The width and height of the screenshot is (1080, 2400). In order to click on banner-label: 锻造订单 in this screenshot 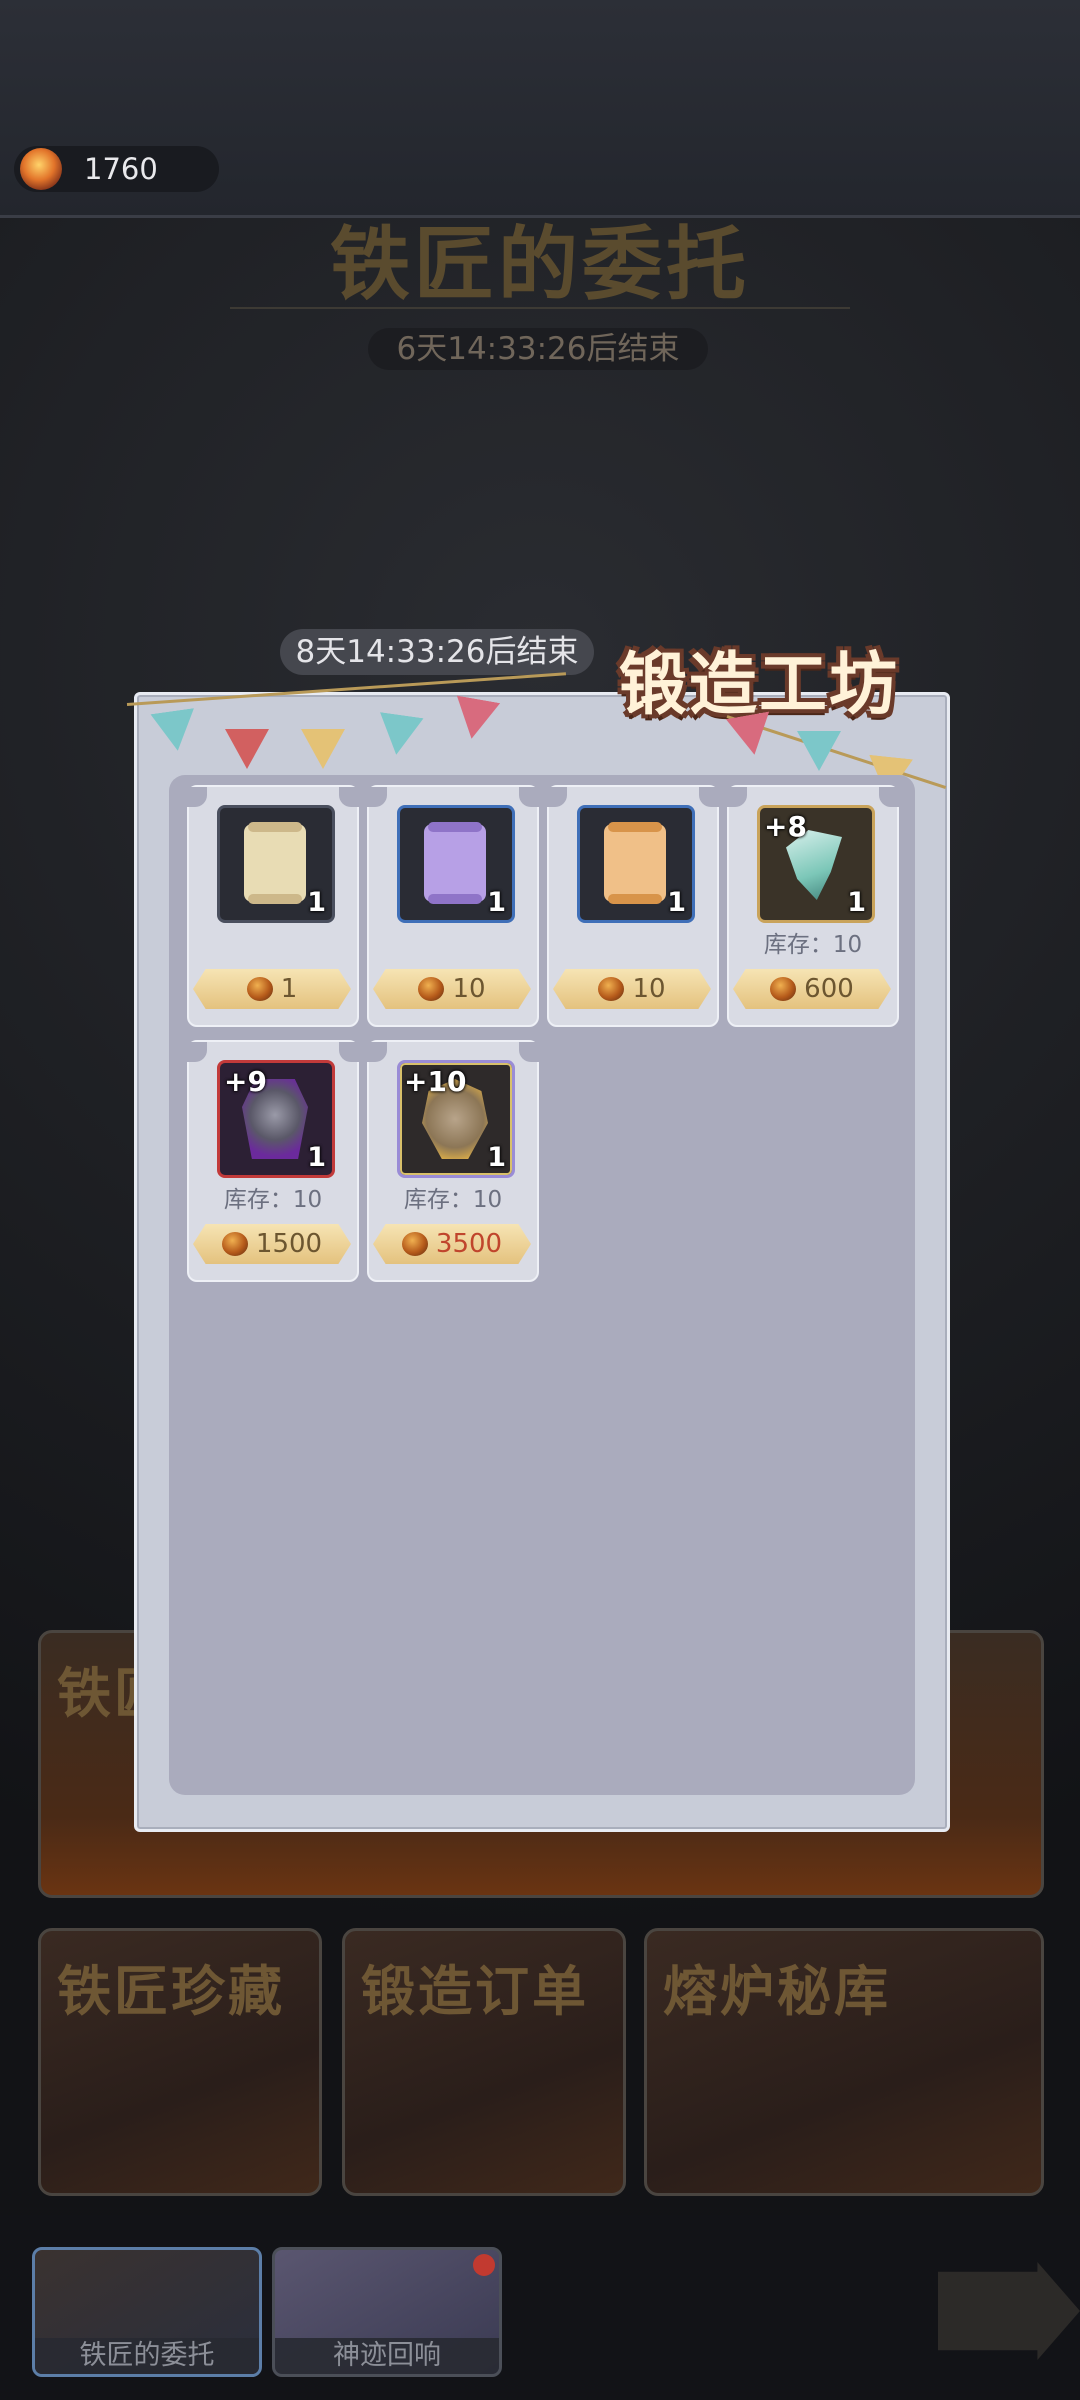, I will do `click(475, 1991)`.